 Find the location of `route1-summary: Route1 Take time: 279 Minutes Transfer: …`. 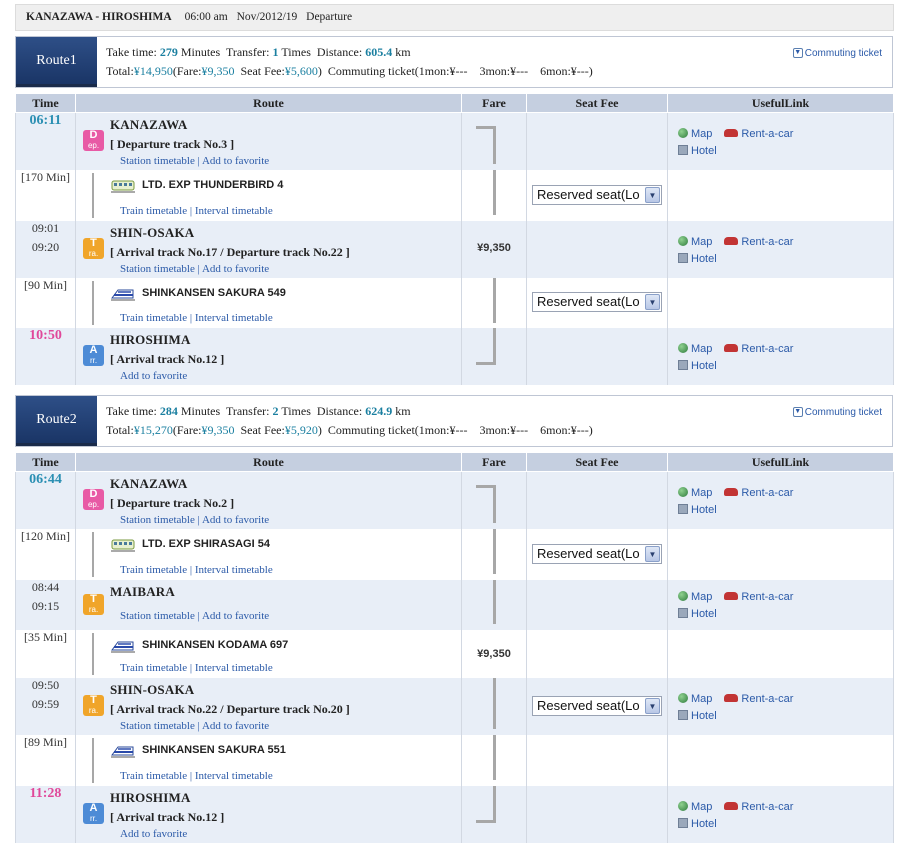

route1-summary: Route1 Take time: 279 Minutes Transfer: … is located at coordinates (454, 62).